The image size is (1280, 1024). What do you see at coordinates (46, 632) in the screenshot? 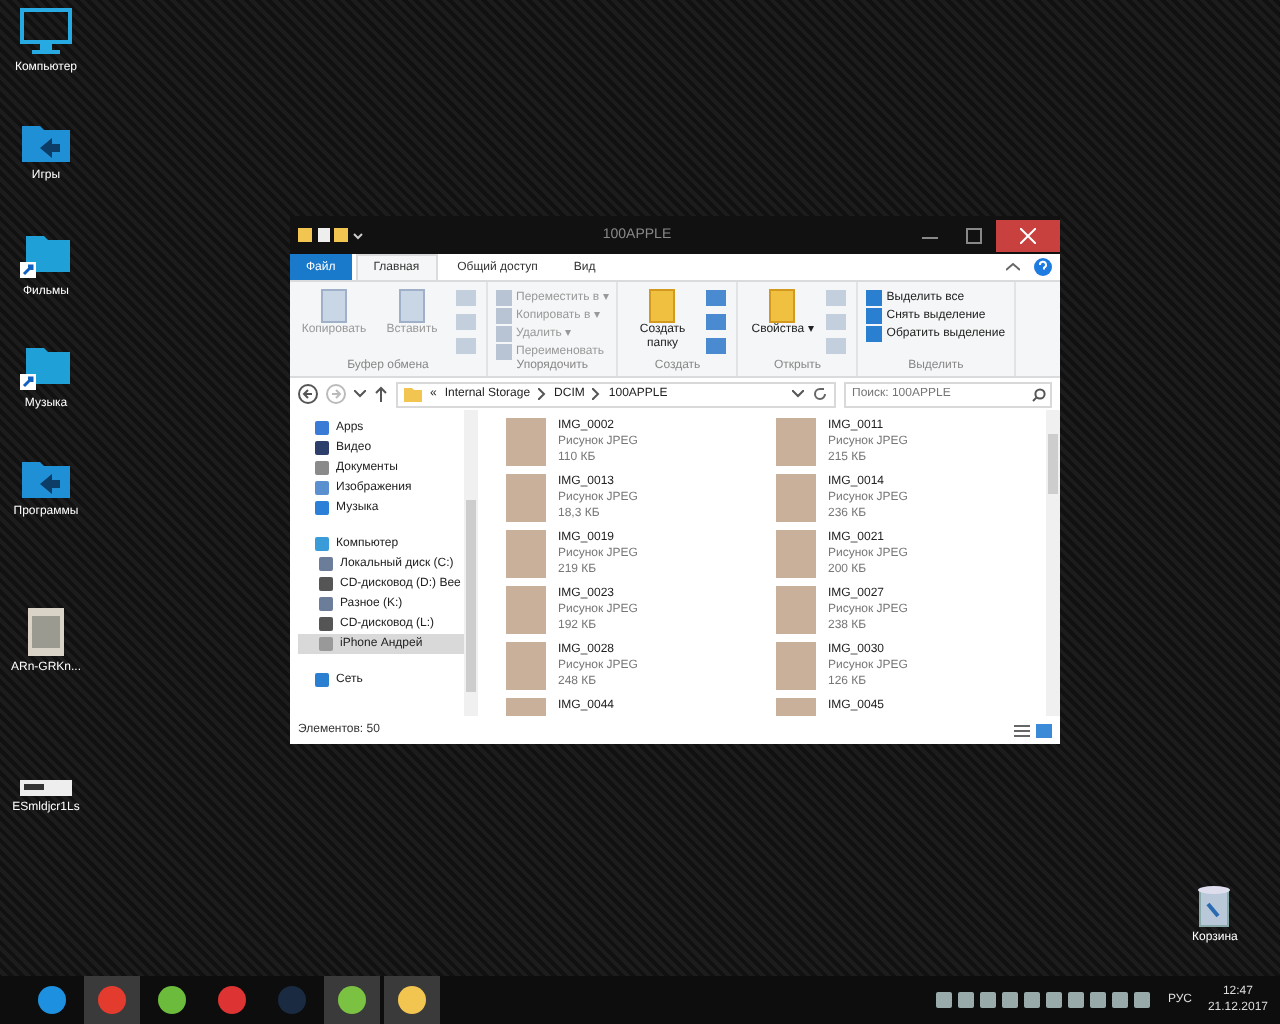
I see `document-thumbnail-icon` at bounding box center [46, 632].